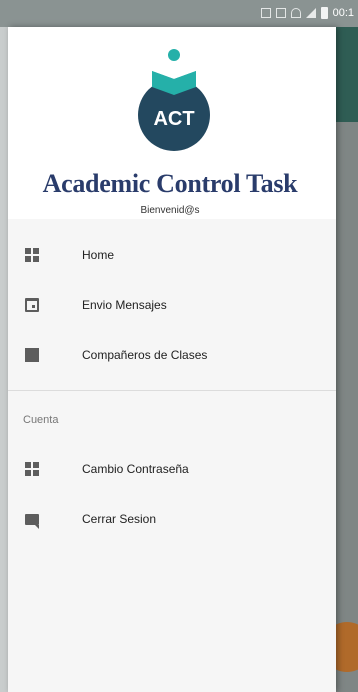 The width and height of the screenshot is (358, 692). What do you see at coordinates (173, 119) in the screenshot?
I see `logo-text: ACT` at bounding box center [173, 119].